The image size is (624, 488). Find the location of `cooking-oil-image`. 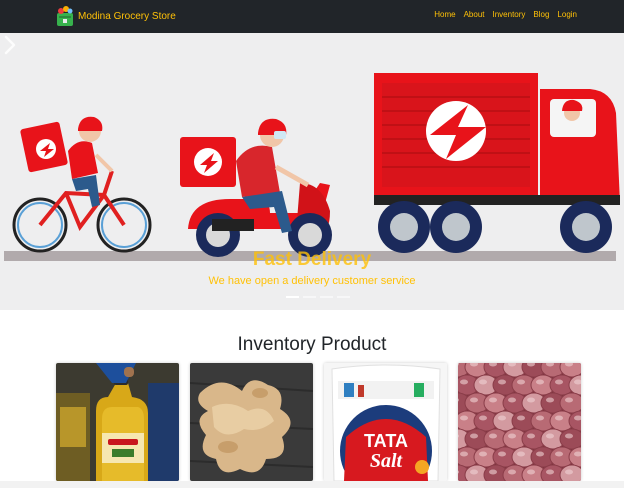

cooking-oil-image is located at coordinates (117, 422).